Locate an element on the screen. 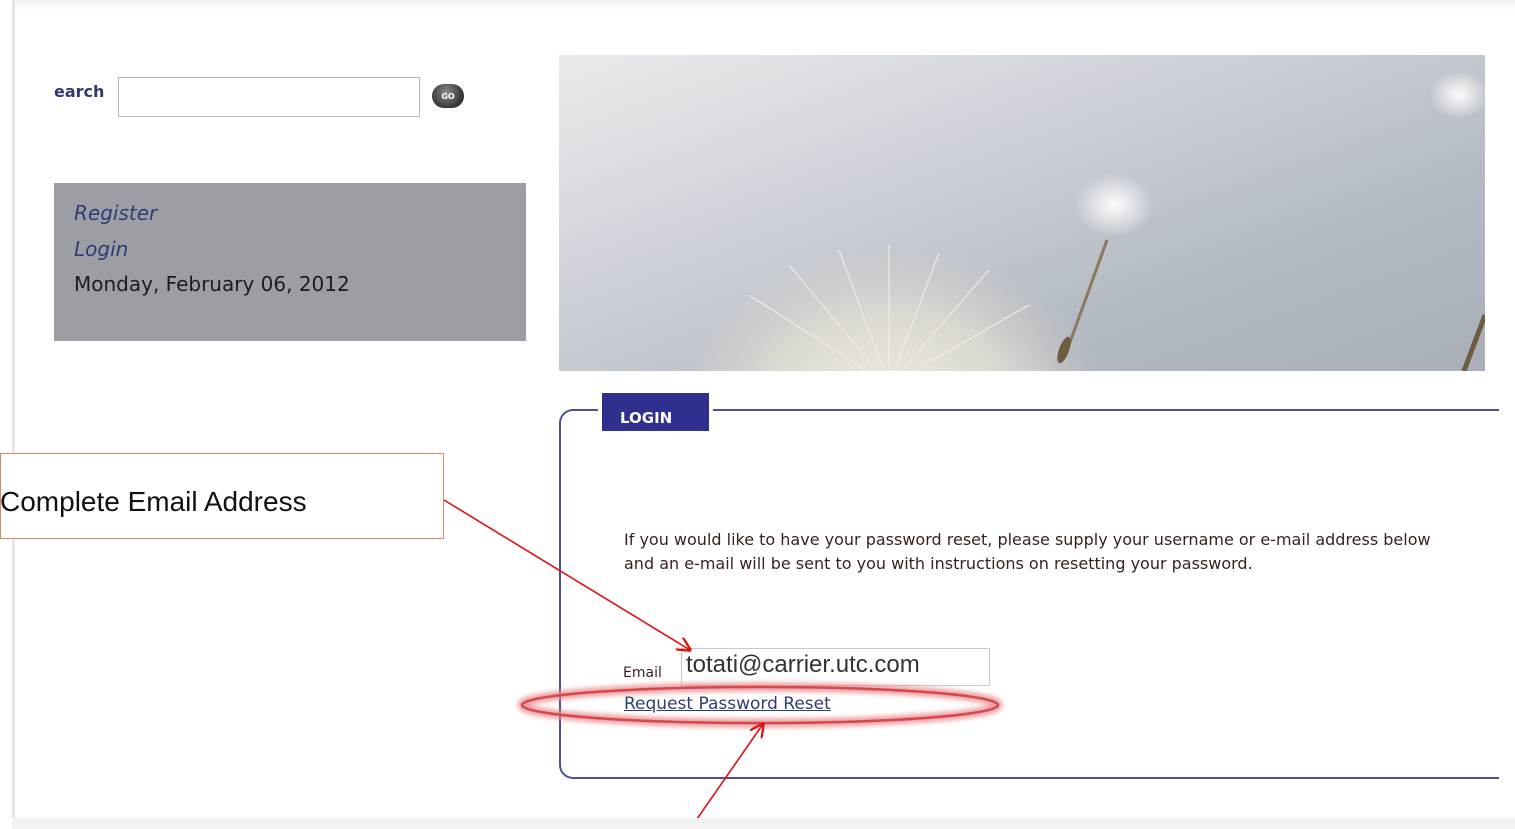 The width and height of the screenshot is (1515, 829). callout-arrow is located at coordinates (566, 574).